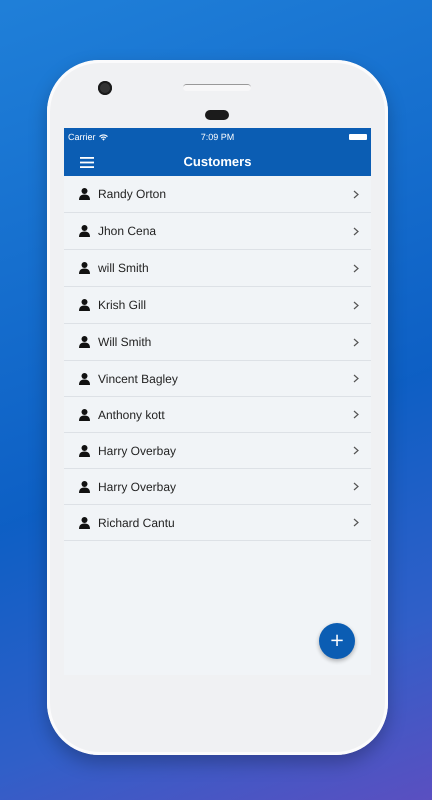 The height and width of the screenshot is (800, 432). What do you see at coordinates (124, 268) in the screenshot?
I see `customer-name: will Smith` at bounding box center [124, 268].